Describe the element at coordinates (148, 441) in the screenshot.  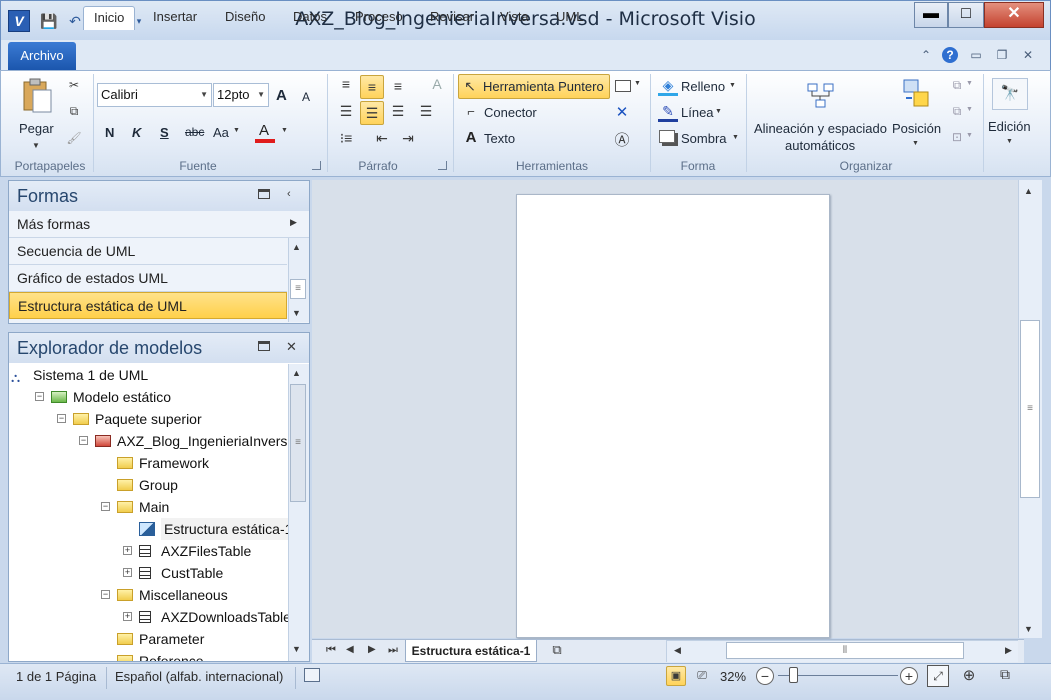
I see `tree-item: − AXZ_Blog_IngenieriaInversa` at that location.